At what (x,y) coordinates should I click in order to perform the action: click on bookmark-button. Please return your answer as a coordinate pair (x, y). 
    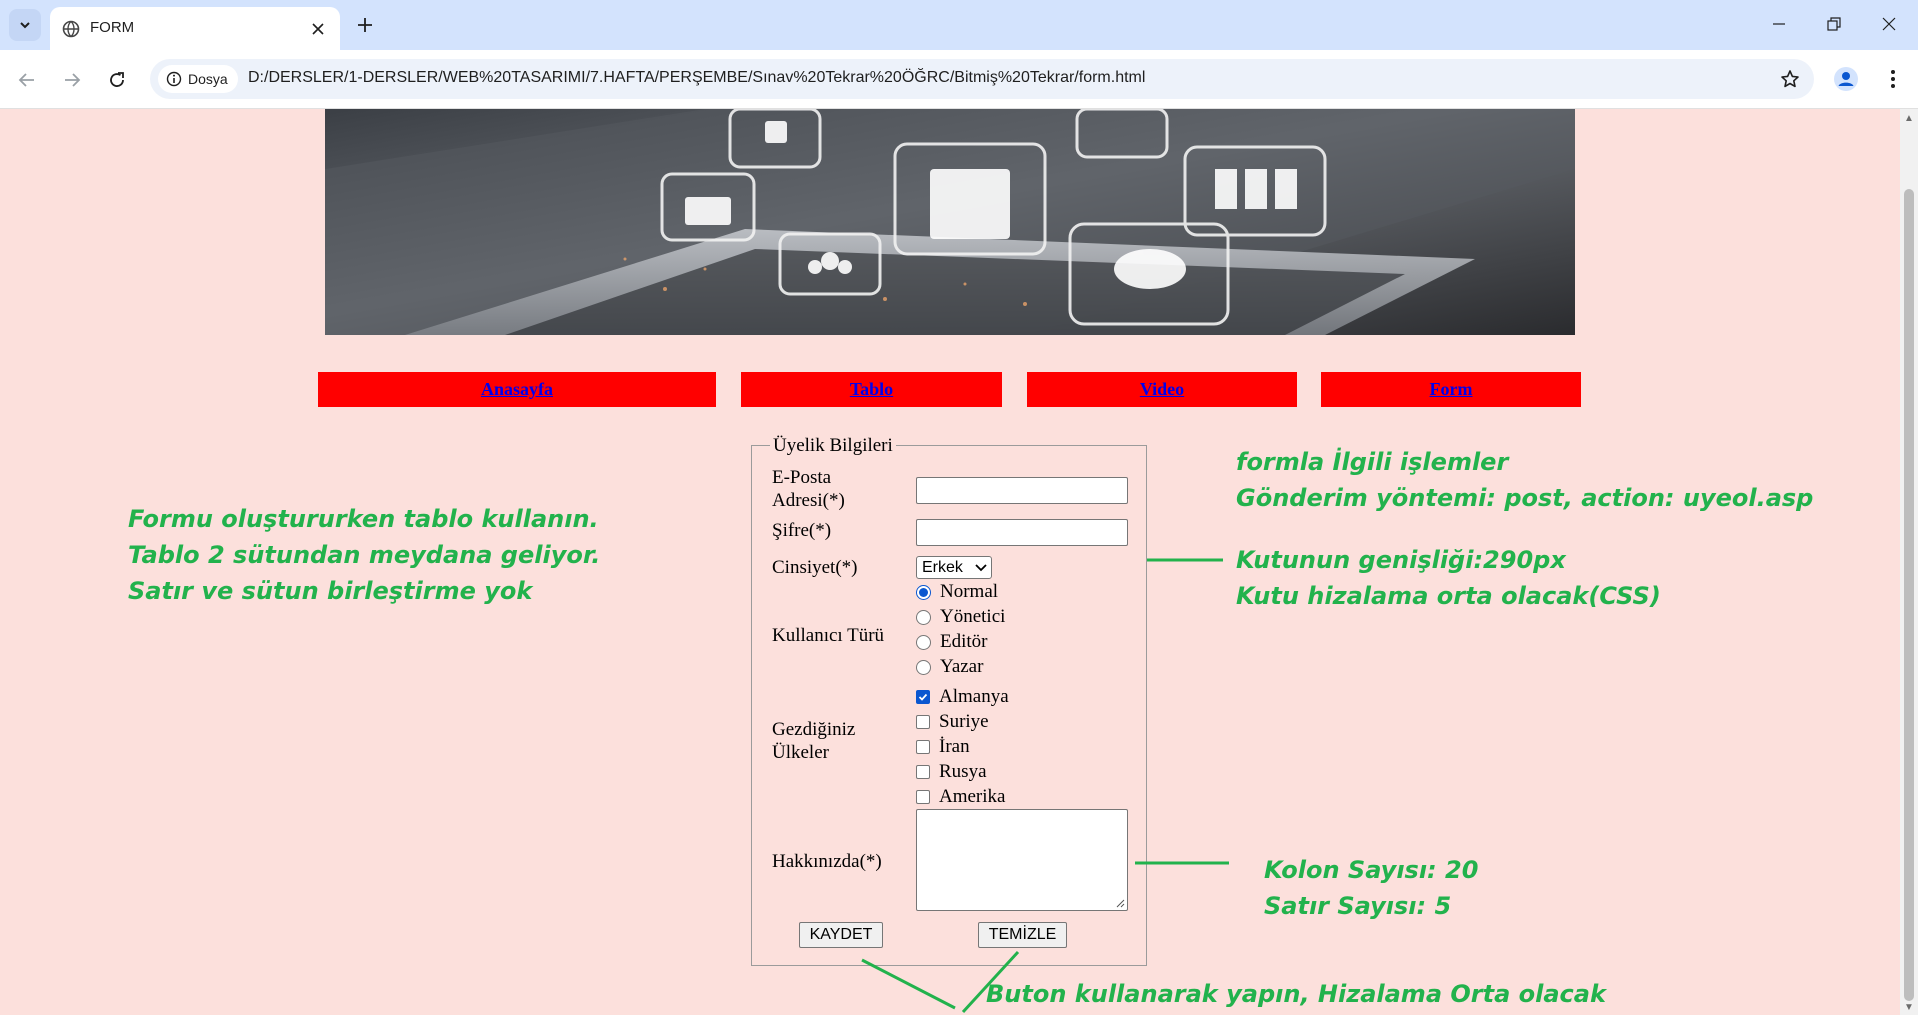
    Looking at the image, I should click on (1790, 79).